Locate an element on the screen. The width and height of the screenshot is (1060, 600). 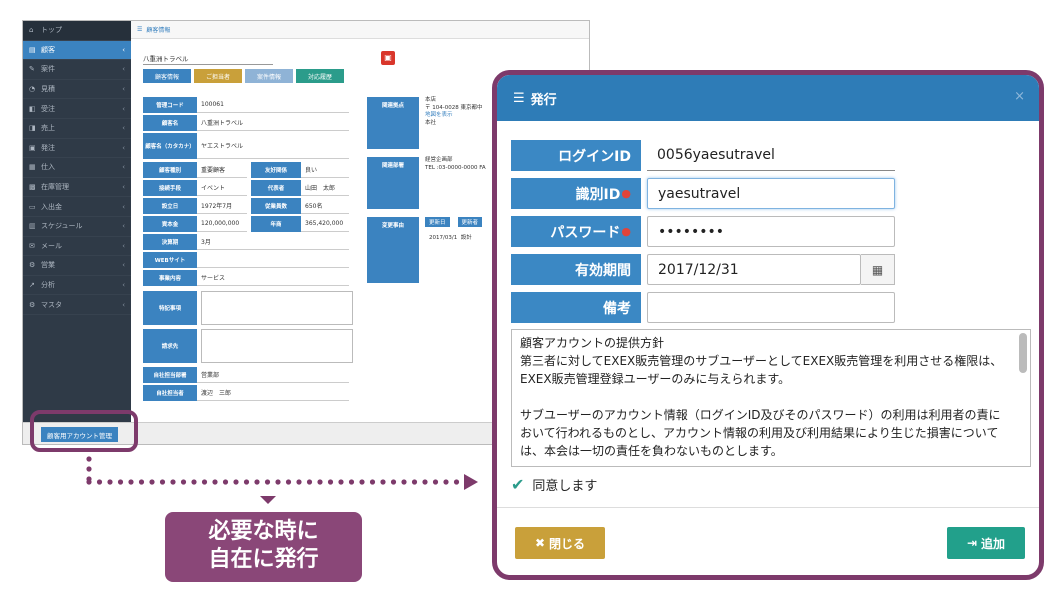
mail-icon: ✉ is located at coordinates (32, 245).